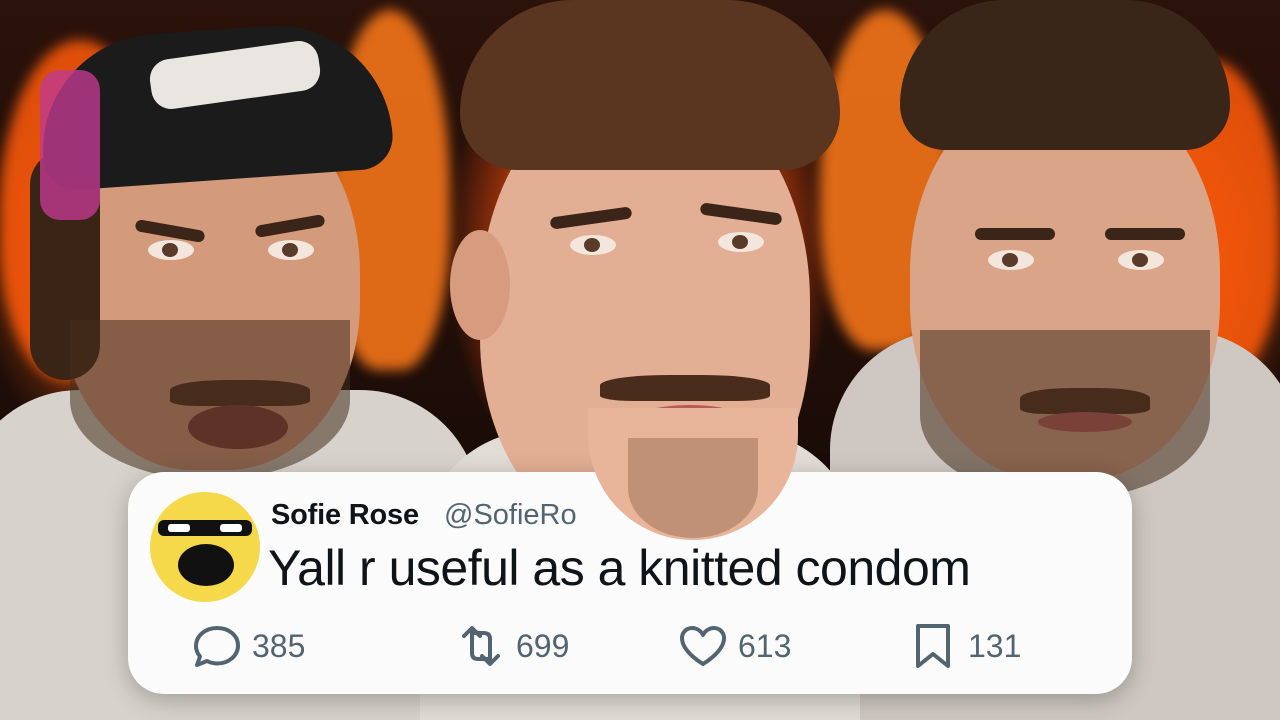 This screenshot has width=1280, height=720. What do you see at coordinates (733, 646) in the screenshot?
I see `like-button: 613` at bounding box center [733, 646].